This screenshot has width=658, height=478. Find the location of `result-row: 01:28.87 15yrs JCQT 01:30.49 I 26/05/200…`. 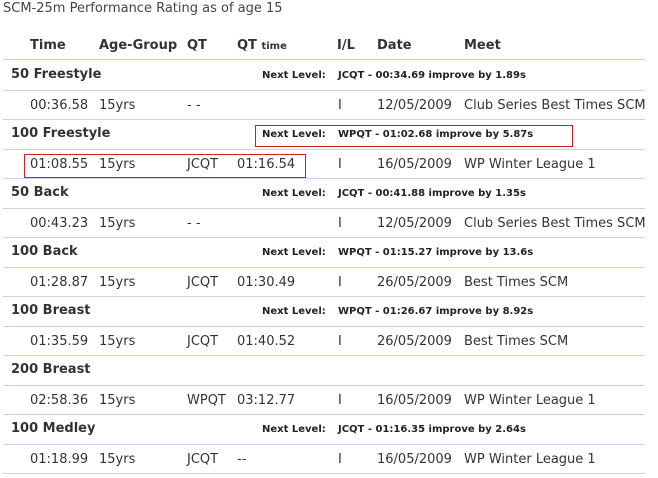

result-row: 01:28.87 15yrs JCQT 01:30.49 I 26/05/200… is located at coordinates (324, 282).